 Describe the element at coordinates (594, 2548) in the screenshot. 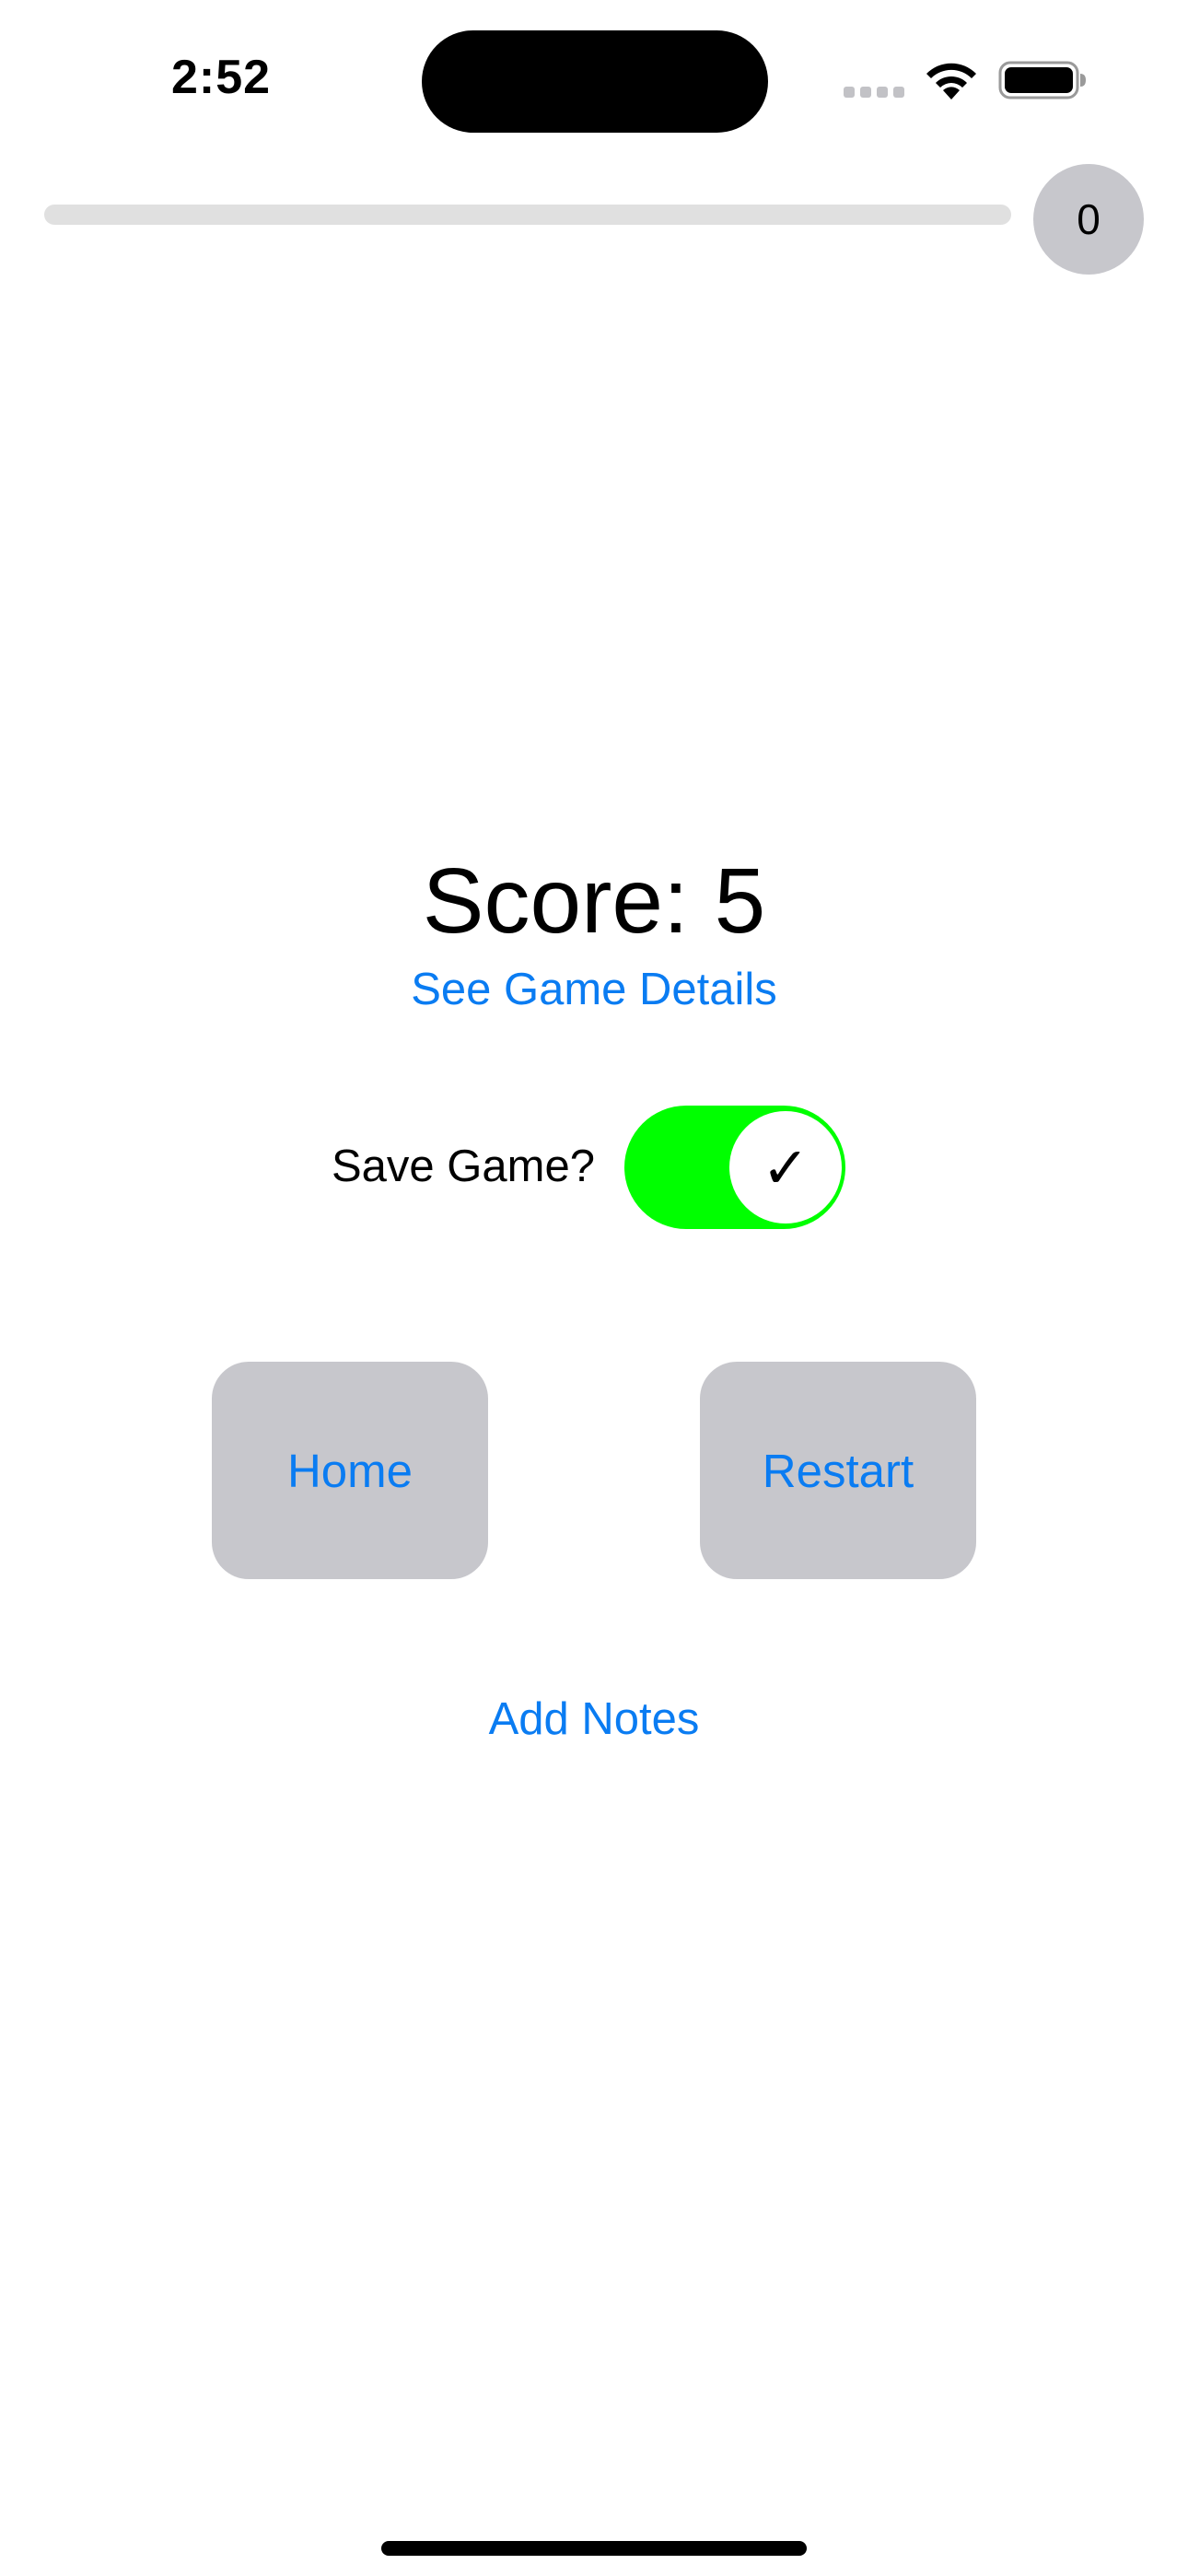

I see `home-indicator` at that location.